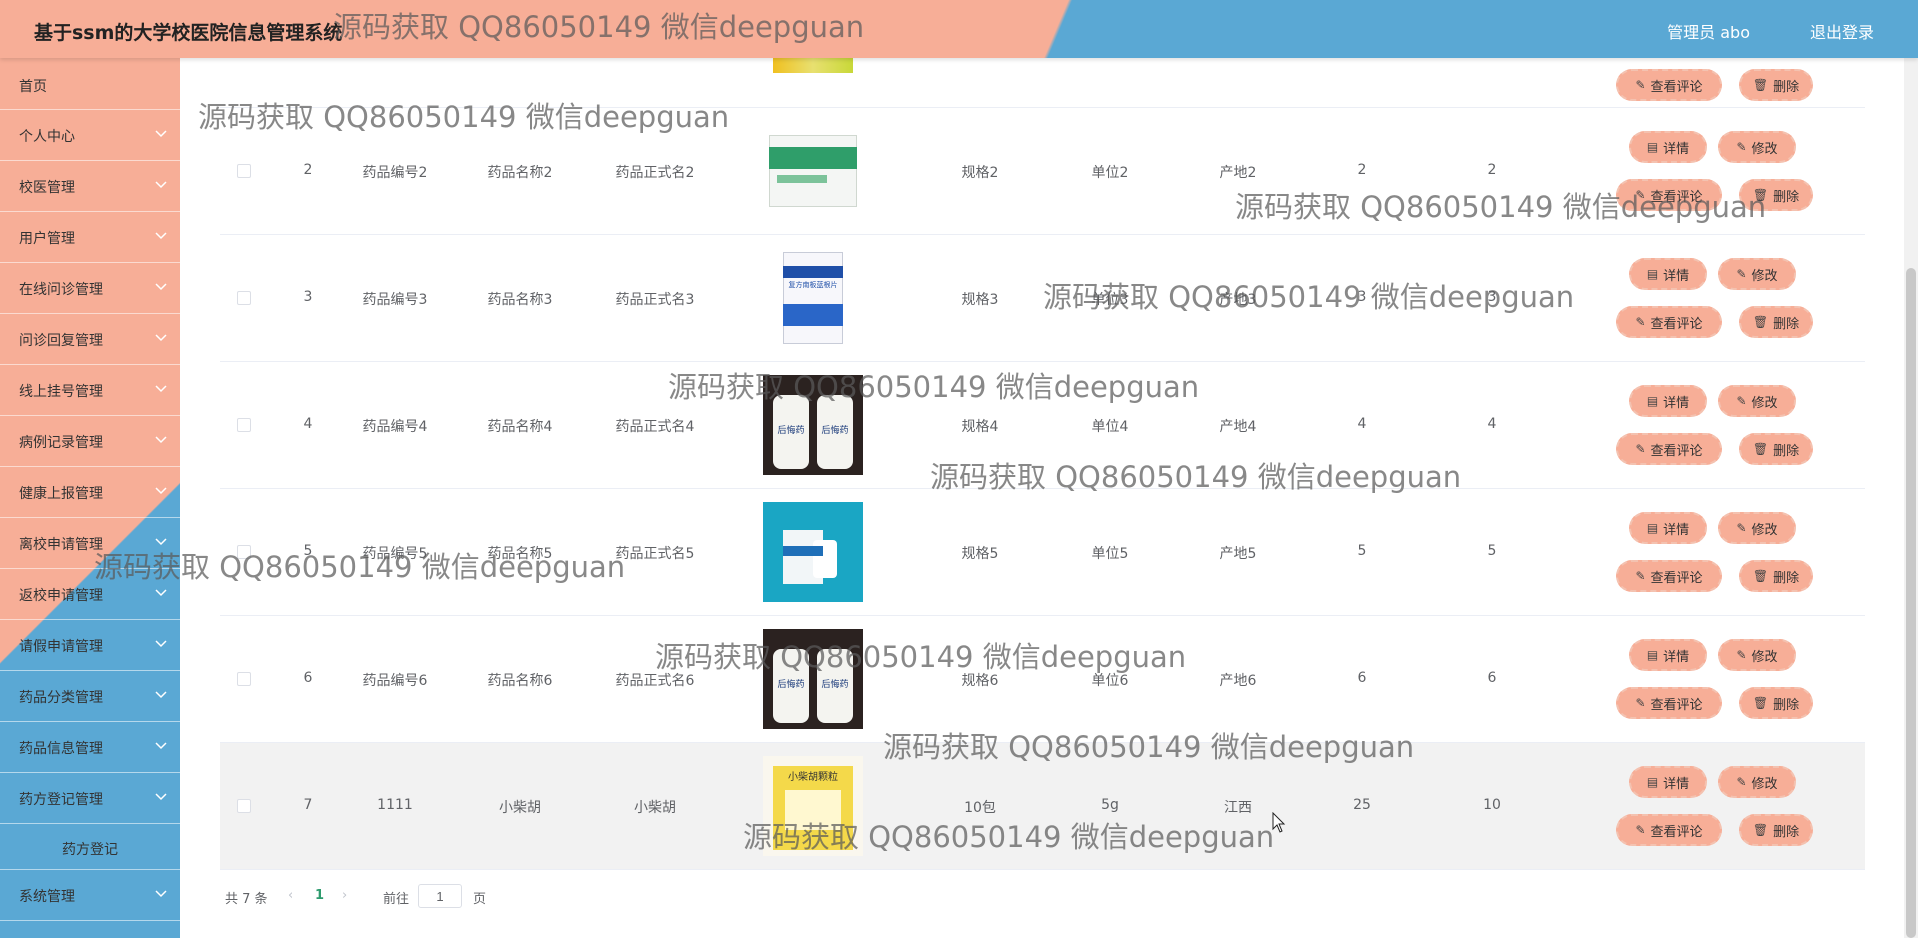 The height and width of the screenshot is (938, 1918). I want to click on sidebar-item-user-management: 用户管理, so click(90, 237).